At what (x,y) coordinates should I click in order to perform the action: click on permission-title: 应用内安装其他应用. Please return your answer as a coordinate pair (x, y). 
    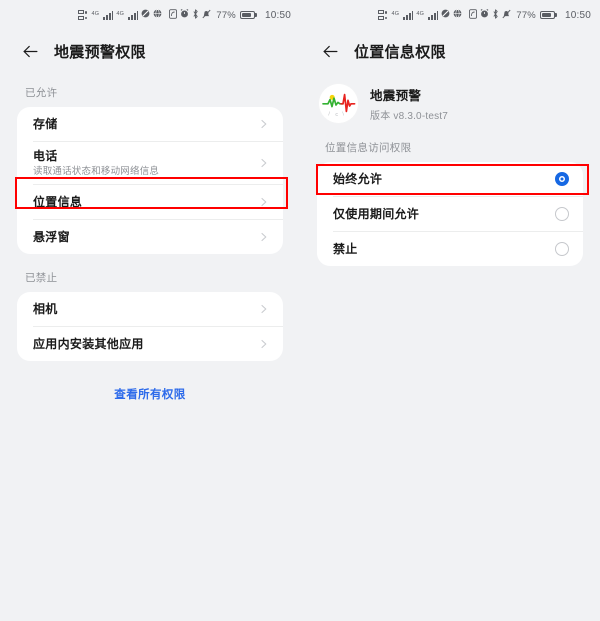
    Looking at the image, I should click on (88, 343).